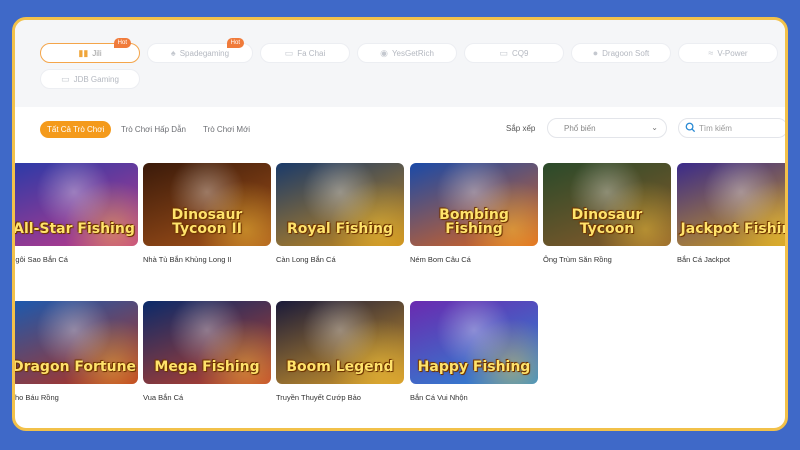 This screenshot has height=450, width=800. Describe the element at coordinates (74, 229) in the screenshot. I see `game-logo: All-Star Fishing` at that location.